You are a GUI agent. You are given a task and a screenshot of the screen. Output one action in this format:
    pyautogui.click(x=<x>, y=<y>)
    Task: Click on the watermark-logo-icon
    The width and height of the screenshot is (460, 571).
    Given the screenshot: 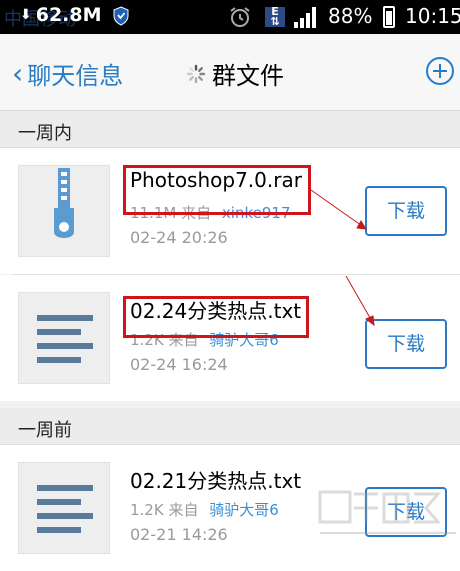 What is the action you would take?
    pyautogui.click(x=387, y=512)
    